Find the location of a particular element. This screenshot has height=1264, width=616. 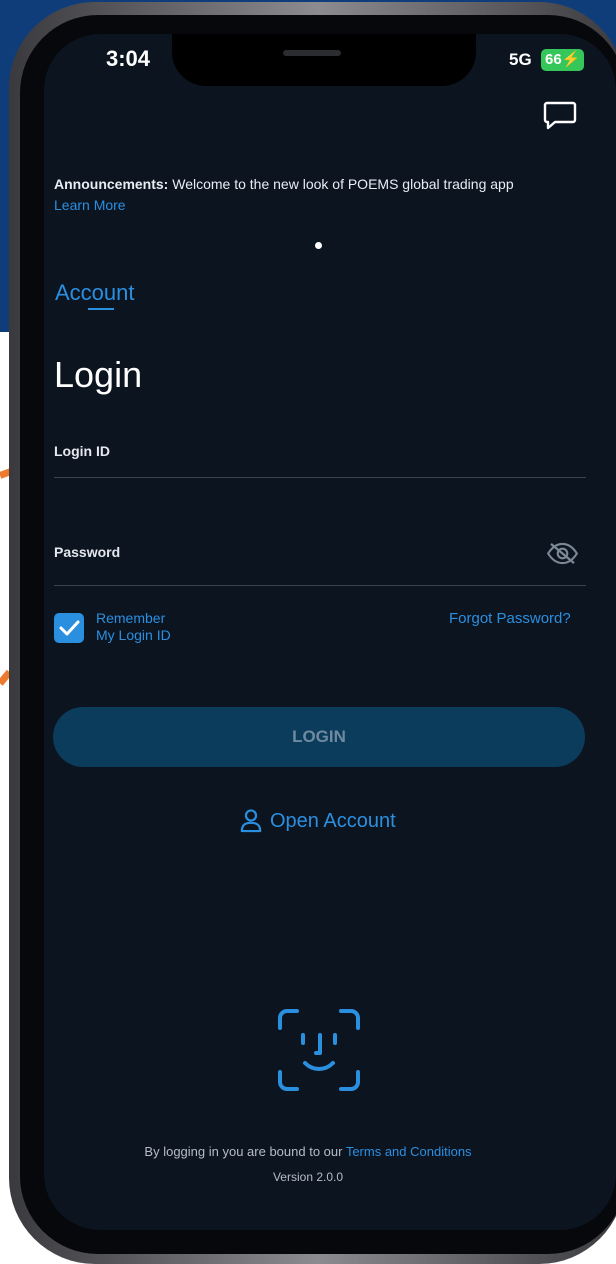

open-account-label: Open Account is located at coordinates (333, 820).